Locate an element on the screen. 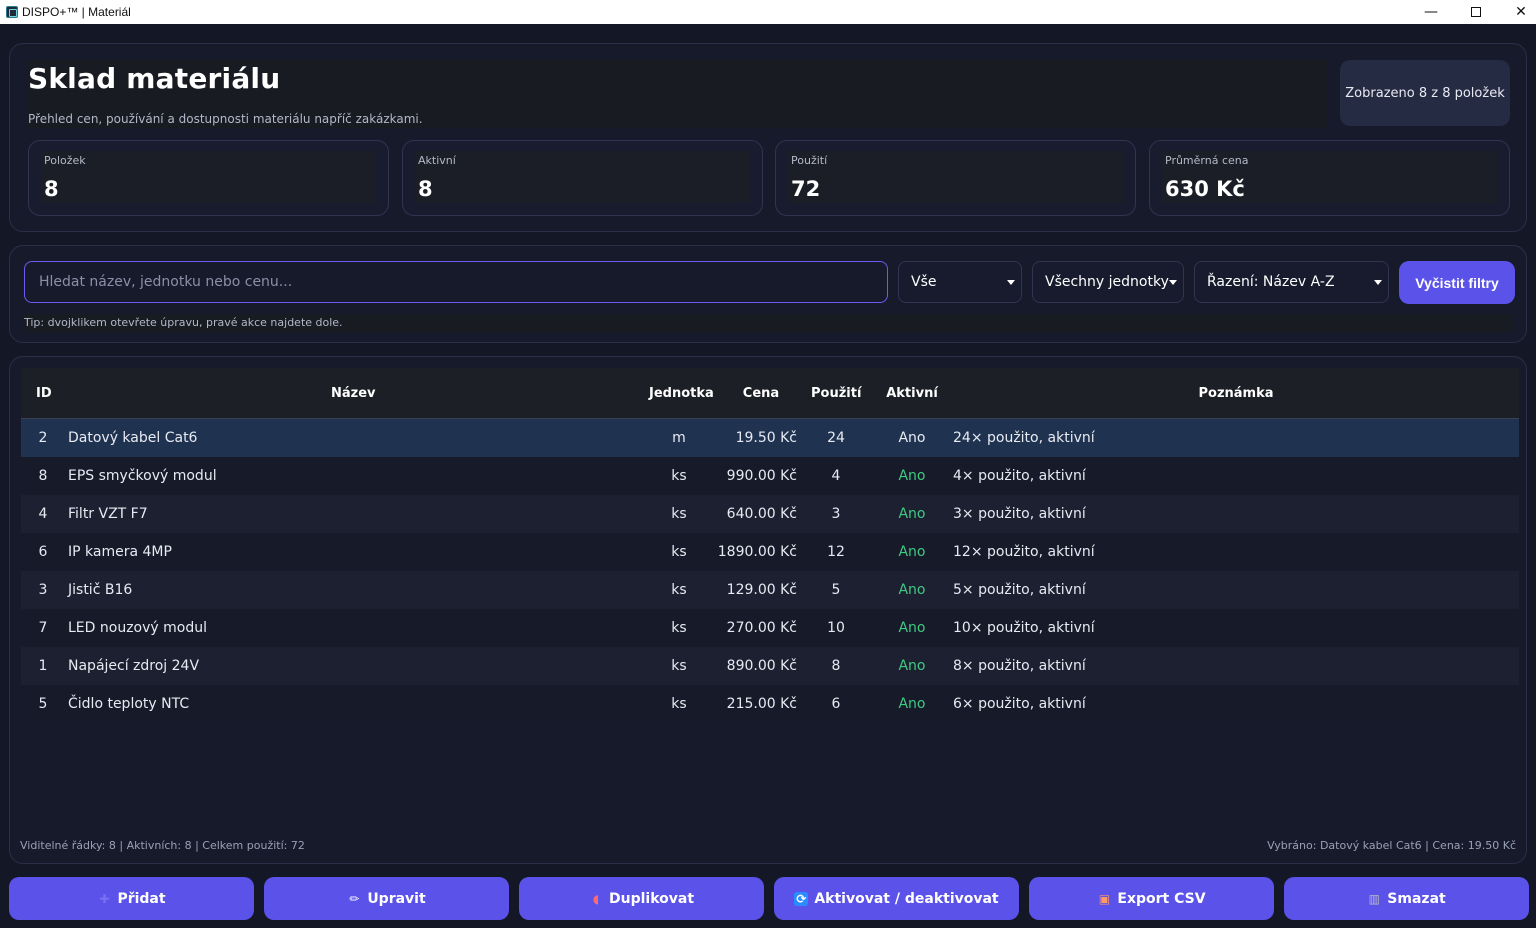 The image size is (1536, 928). add-button: ✚ Přidat is located at coordinates (131, 898).